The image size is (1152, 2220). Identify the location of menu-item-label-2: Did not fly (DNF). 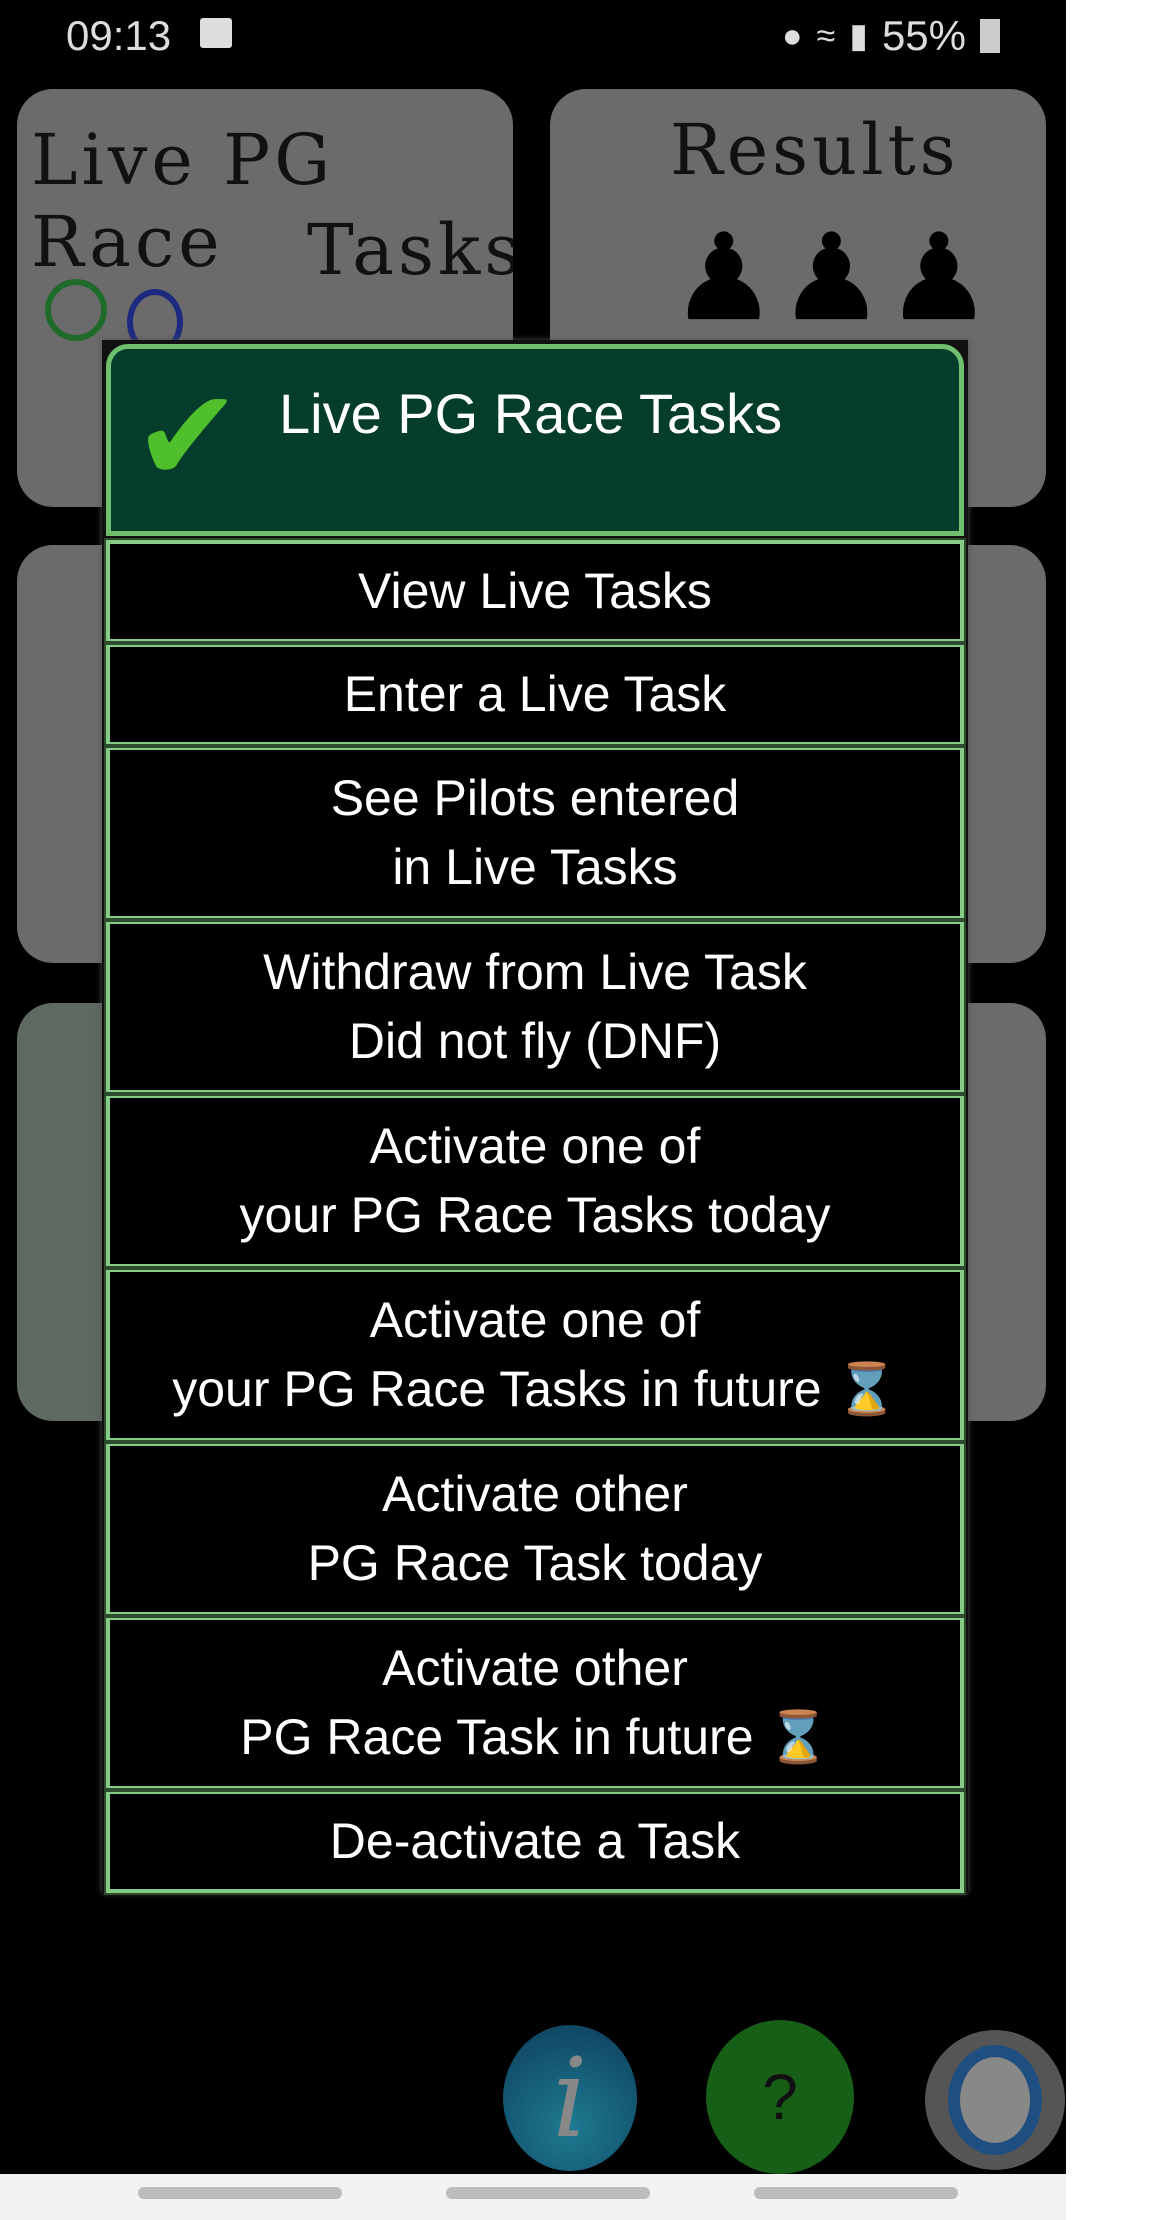
(535, 1041).